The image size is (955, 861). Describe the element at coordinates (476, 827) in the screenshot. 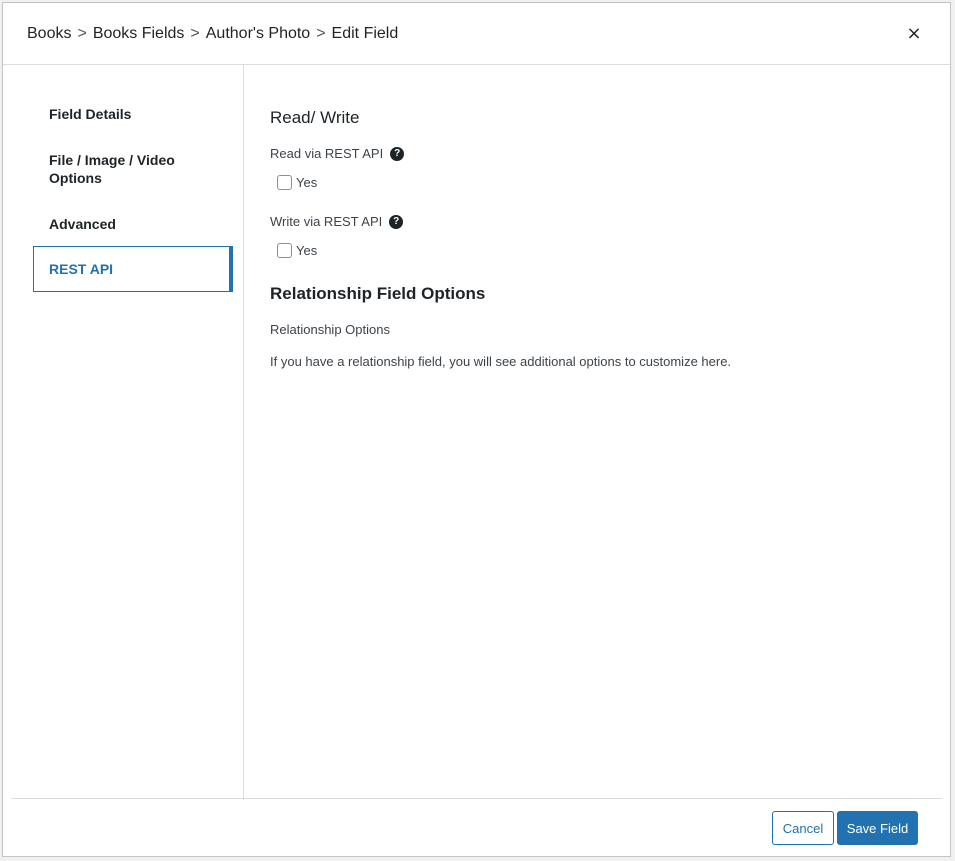

I see `modal-footer: Cancel Save Field` at that location.